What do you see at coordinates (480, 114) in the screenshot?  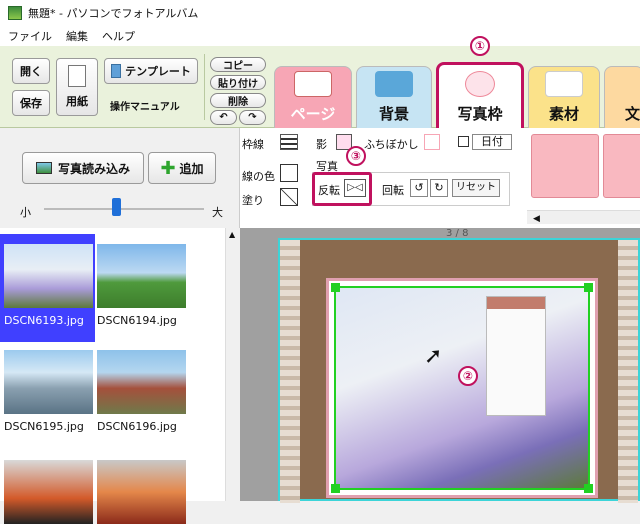 I see `tab-photo-frame-label: 写真枠` at bounding box center [480, 114].